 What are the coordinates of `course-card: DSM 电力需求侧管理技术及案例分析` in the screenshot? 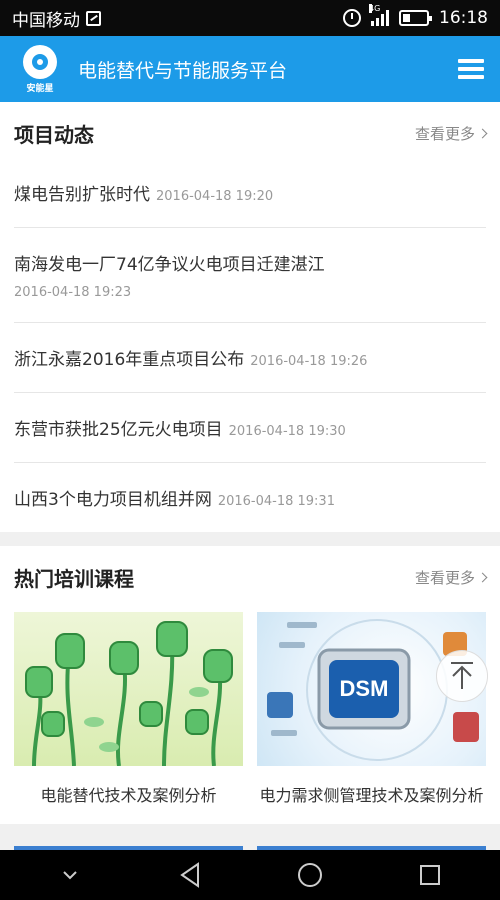 It's located at (371, 718).